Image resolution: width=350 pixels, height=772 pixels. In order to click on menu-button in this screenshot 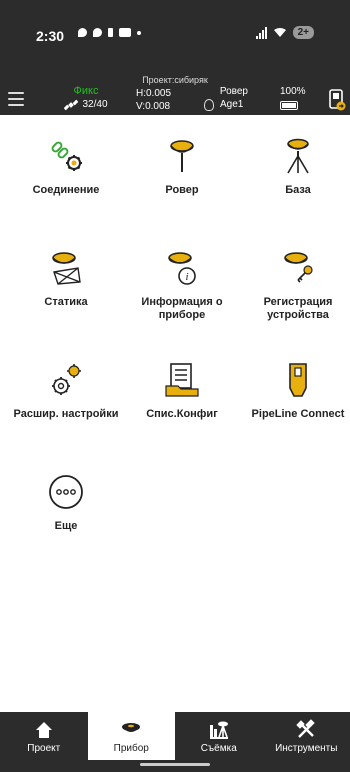, I will do `click(16, 99)`.